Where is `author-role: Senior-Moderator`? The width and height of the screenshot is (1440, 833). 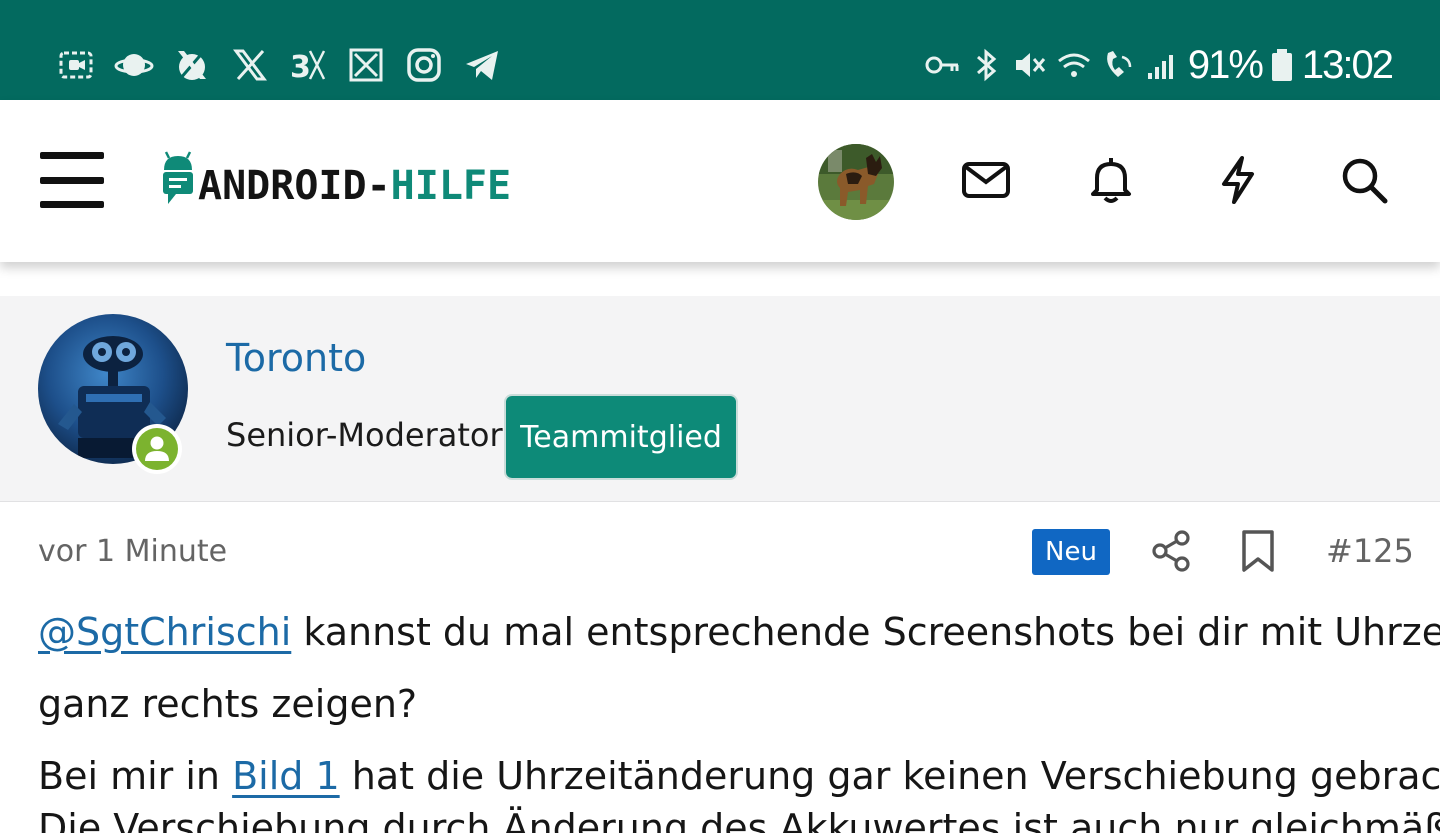
author-role: Senior-Moderator is located at coordinates (364, 435).